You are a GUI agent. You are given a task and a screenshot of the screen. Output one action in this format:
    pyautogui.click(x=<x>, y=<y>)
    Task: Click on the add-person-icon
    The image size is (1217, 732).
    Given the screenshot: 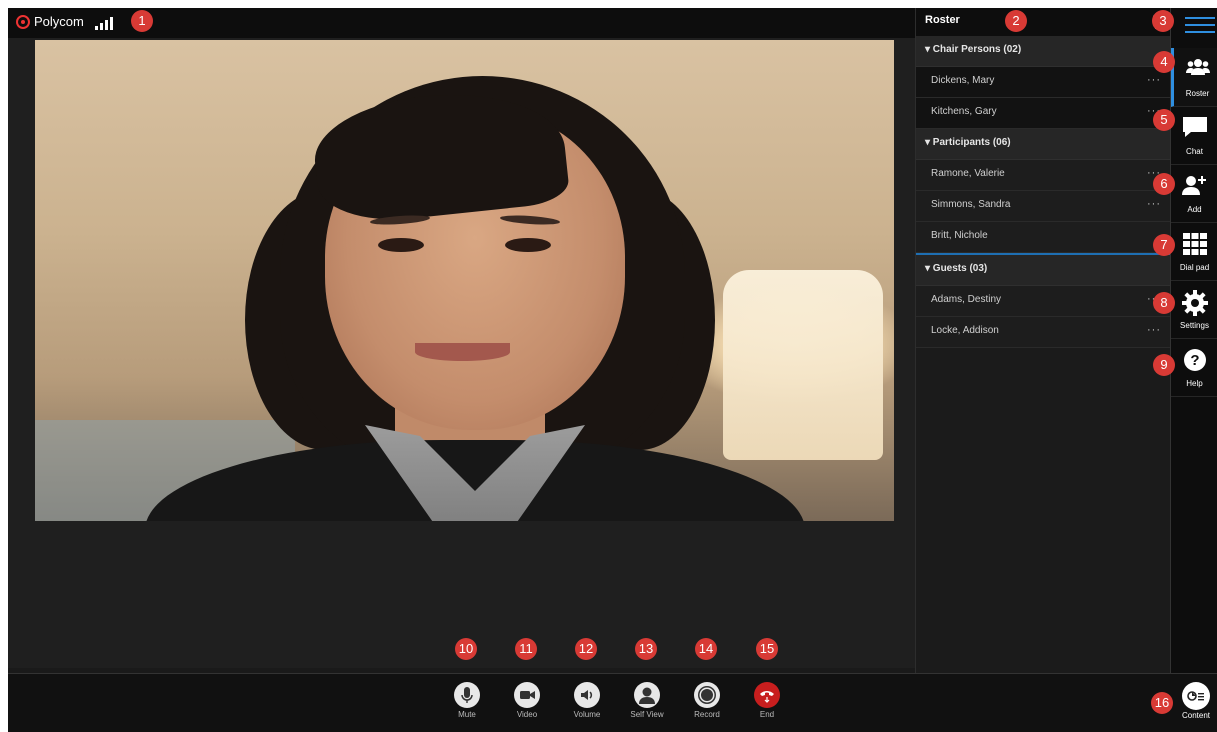 What is the action you would take?
    pyautogui.click(x=1193, y=185)
    